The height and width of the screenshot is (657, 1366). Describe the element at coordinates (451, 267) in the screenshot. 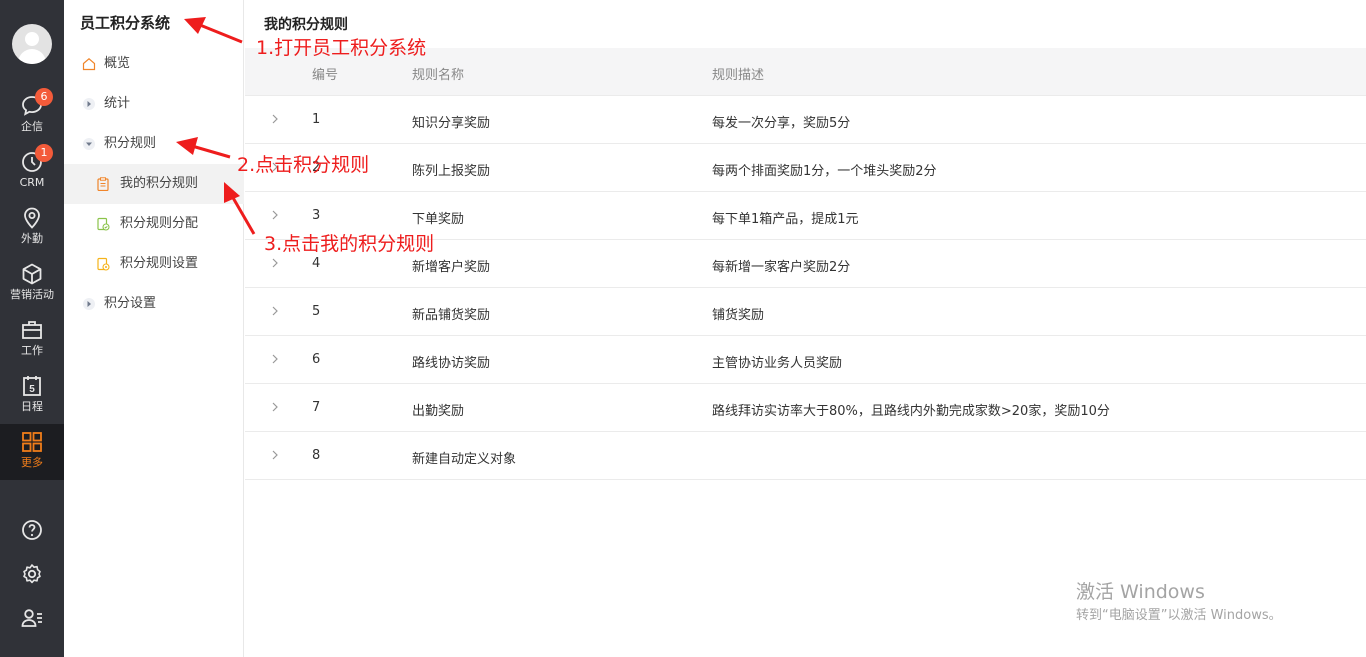

I see `rule-name: 新增客户奖励` at that location.